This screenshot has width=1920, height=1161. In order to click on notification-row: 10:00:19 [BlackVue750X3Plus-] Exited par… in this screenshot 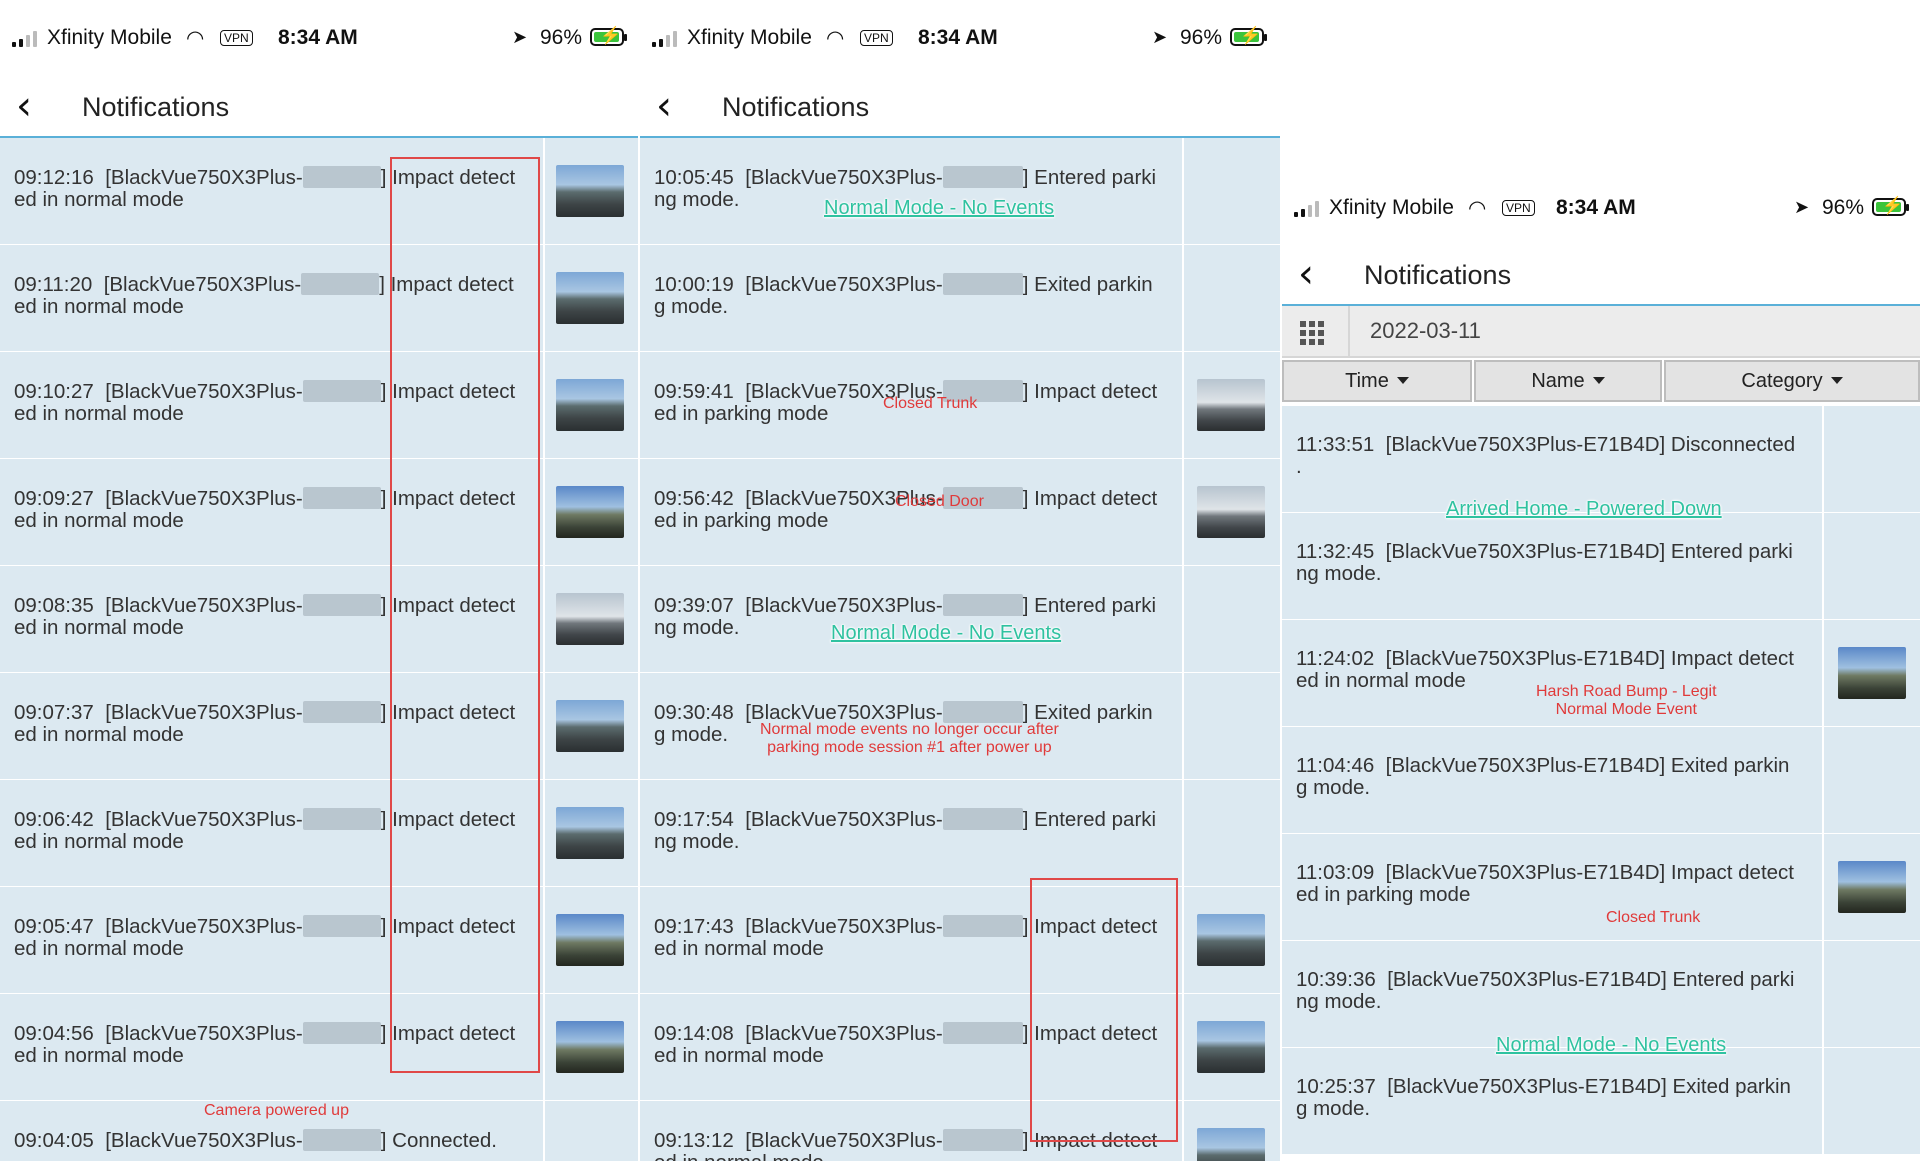, I will do `click(960, 299)`.